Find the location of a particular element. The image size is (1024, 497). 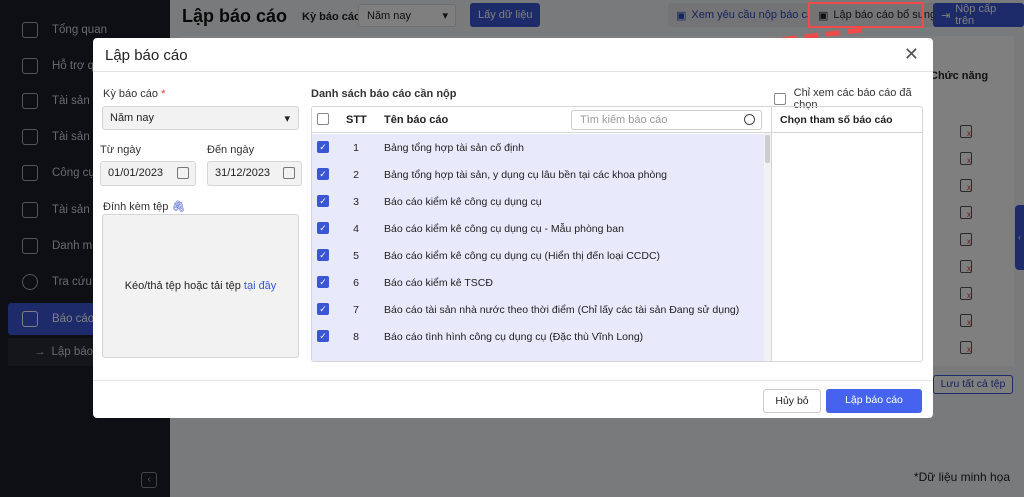

row-stt: 3 is located at coordinates (356, 202).